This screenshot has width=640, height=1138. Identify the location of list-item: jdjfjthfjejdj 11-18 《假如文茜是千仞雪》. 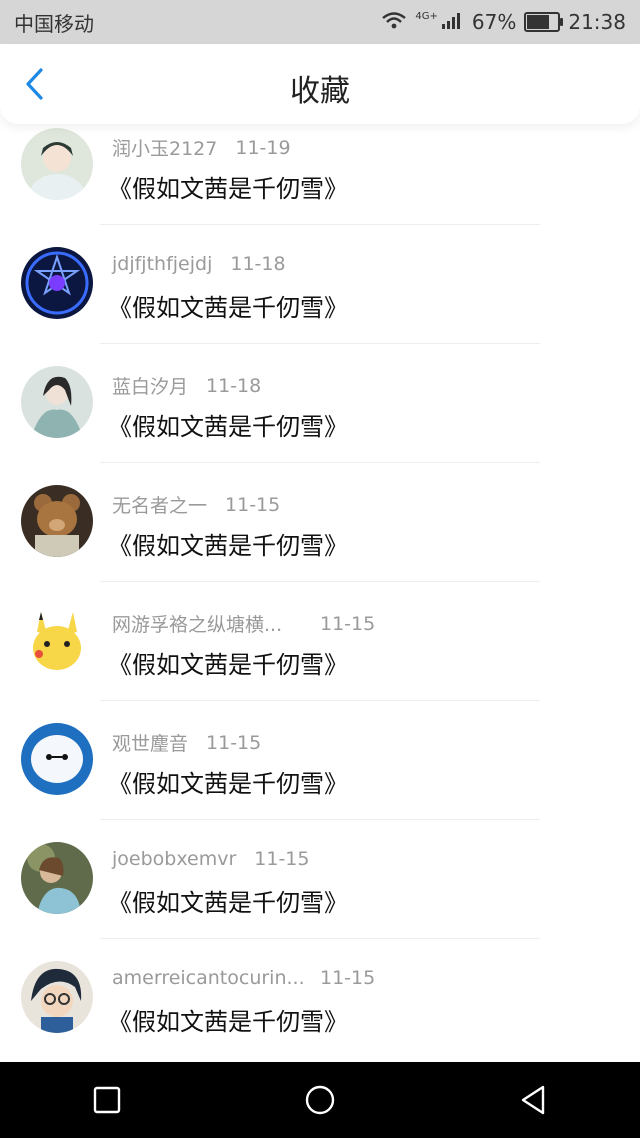
(320, 302).